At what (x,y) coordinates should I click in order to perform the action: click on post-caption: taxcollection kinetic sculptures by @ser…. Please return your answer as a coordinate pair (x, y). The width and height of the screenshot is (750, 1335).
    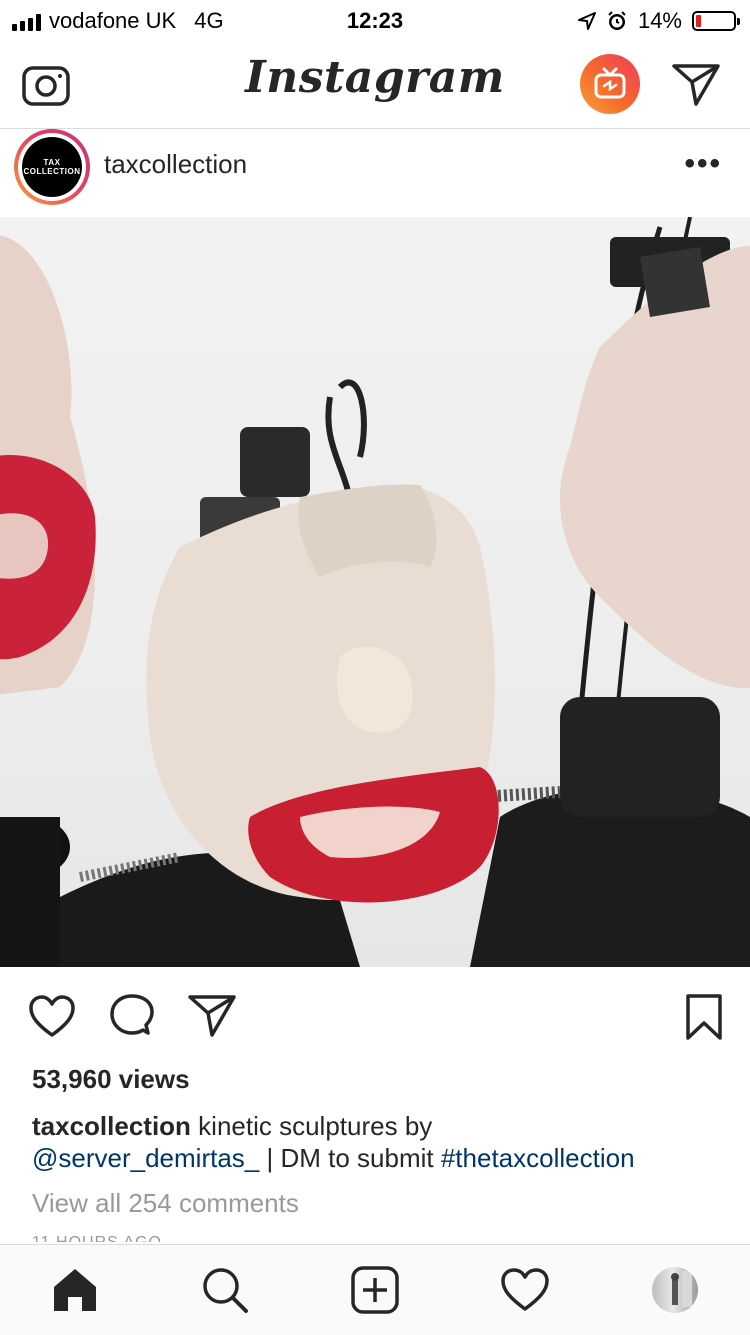
    Looking at the image, I should click on (377, 1142).